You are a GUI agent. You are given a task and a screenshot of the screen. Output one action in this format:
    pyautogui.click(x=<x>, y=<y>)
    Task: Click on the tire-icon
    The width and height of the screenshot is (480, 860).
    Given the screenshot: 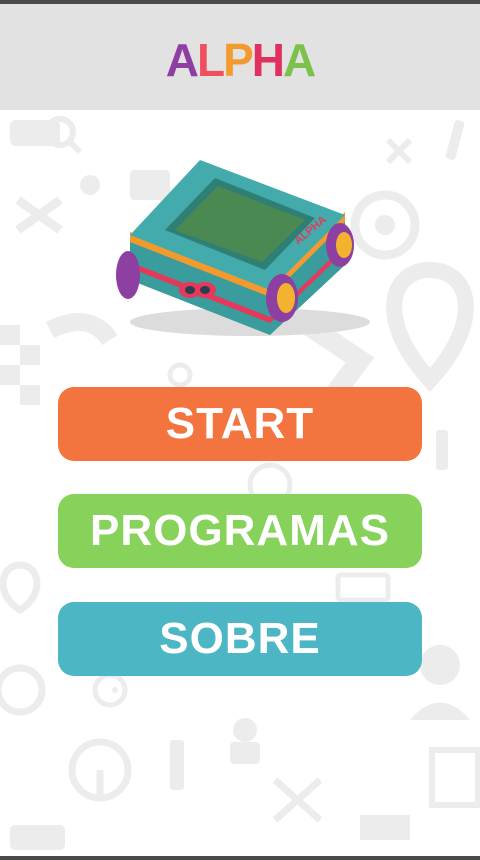 What is the action you would take?
    pyautogui.click(x=110, y=690)
    